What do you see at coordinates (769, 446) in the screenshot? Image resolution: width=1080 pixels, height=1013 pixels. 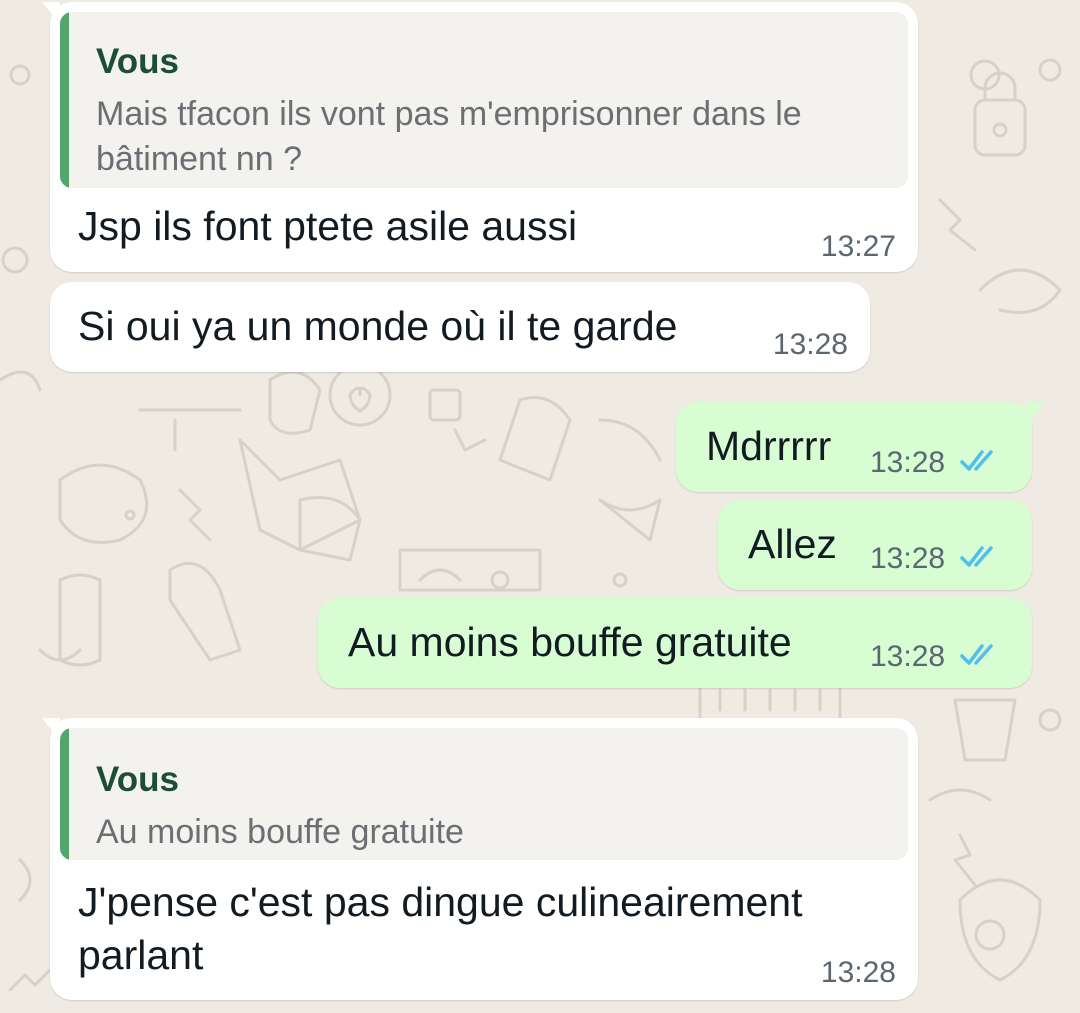 I see `message-text: Mdrrrrr` at bounding box center [769, 446].